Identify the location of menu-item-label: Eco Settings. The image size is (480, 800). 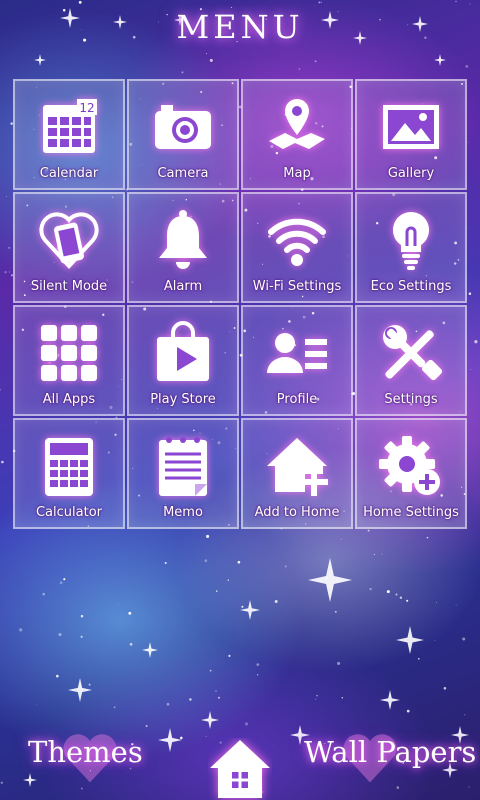
(411, 286).